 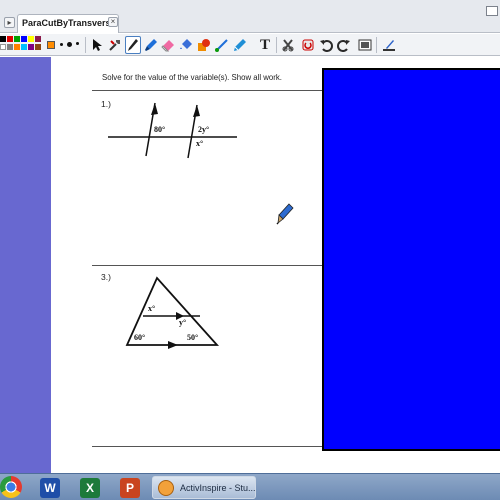 What do you see at coordinates (160, 129) in the screenshot?
I see `angle-label: 80°` at bounding box center [160, 129].